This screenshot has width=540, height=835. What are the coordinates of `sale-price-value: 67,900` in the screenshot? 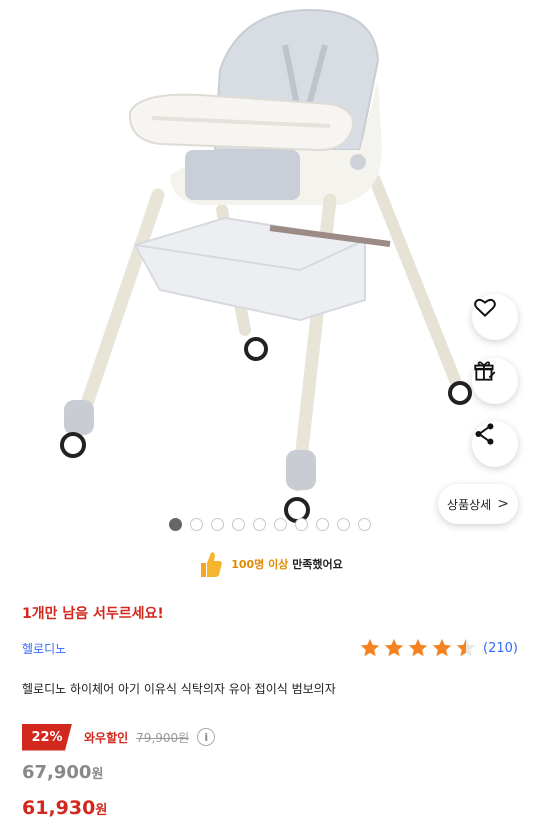 It's located at (57, 772).